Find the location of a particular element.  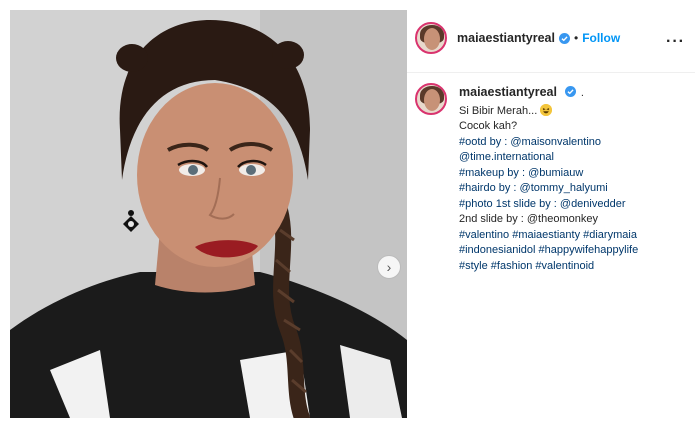

next-slide-button: › is located at coordinates (389, 267).